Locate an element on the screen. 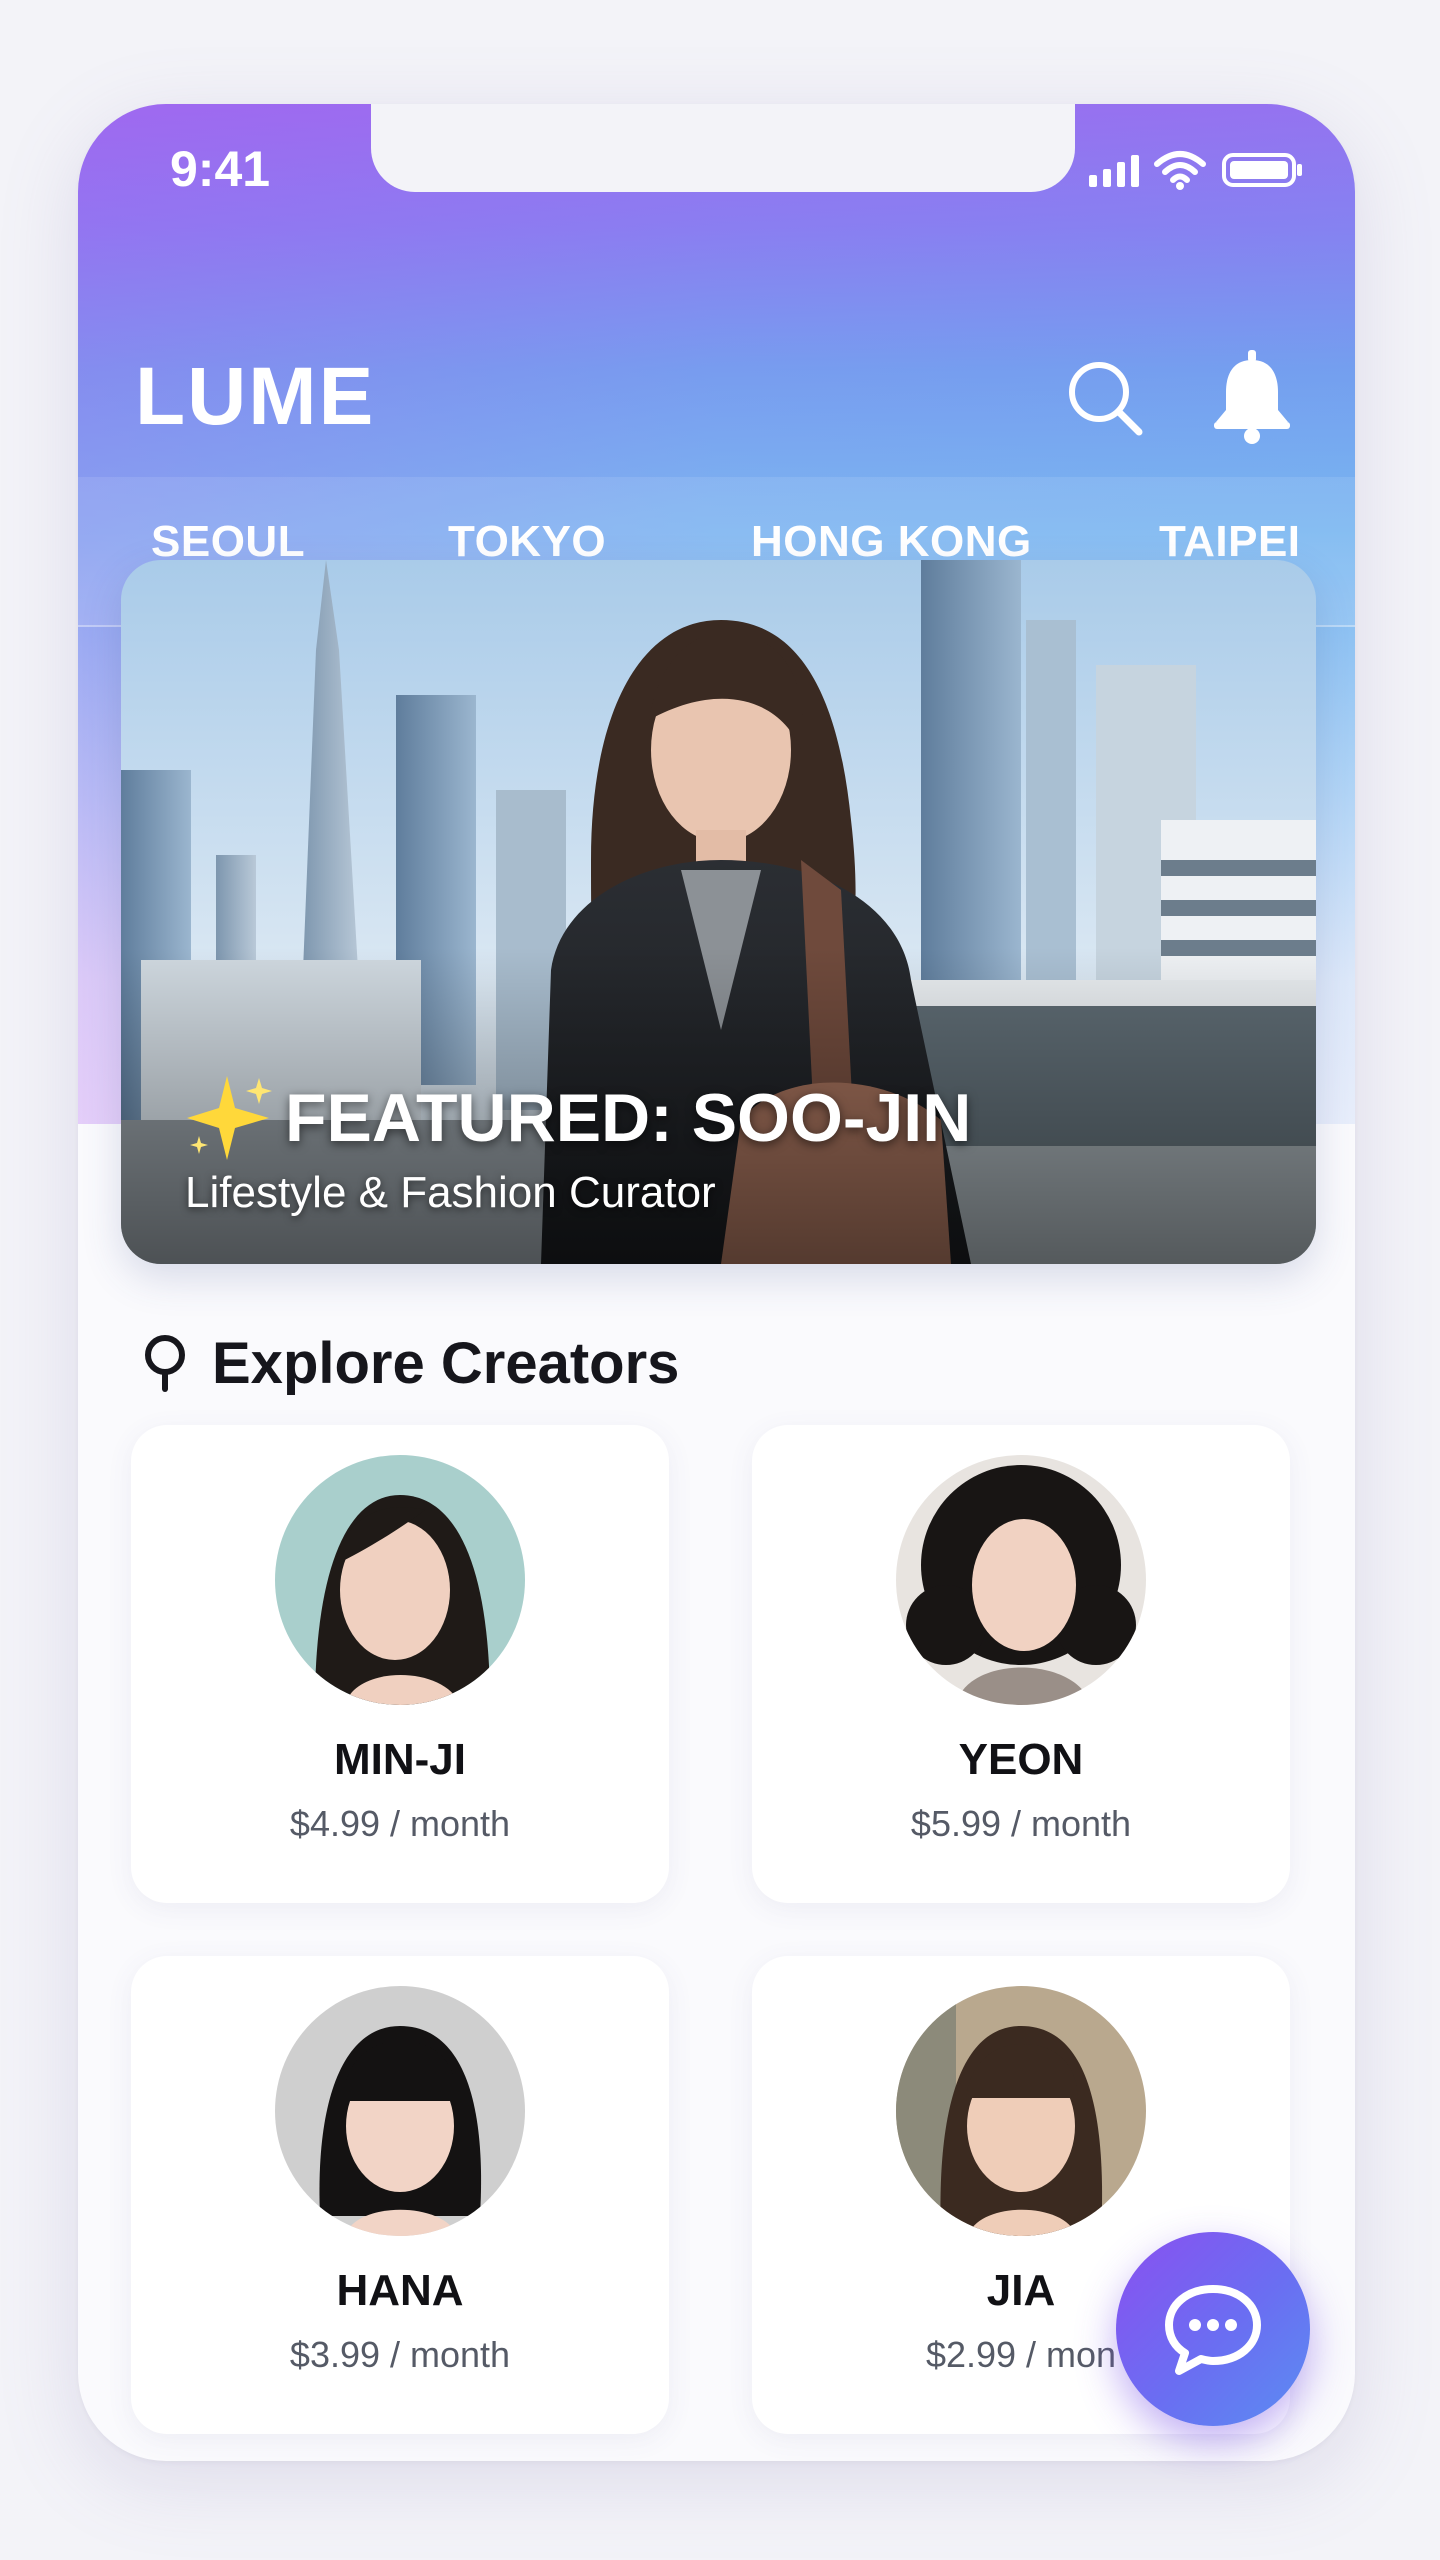 The image size is (1440, 2560). device-notch is located at coordinates (723, 148).